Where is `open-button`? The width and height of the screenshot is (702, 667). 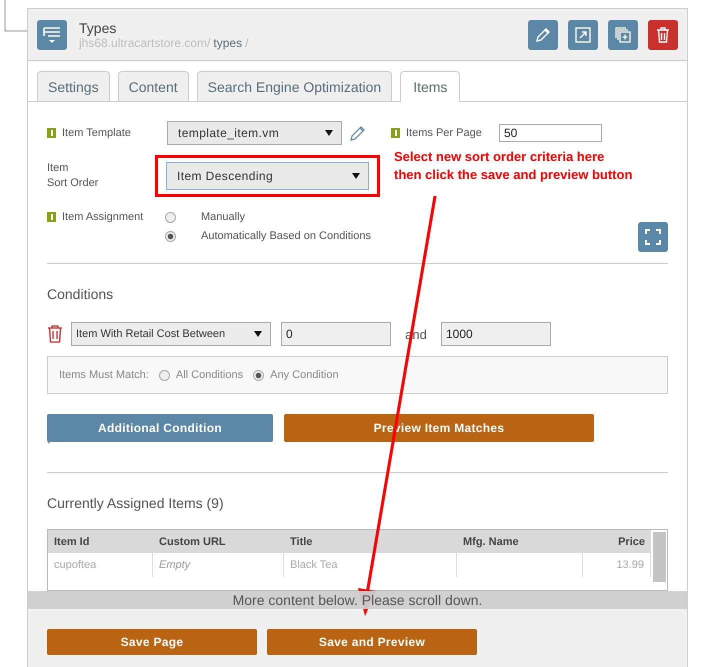
open-button is located at coordinates (583, 35).